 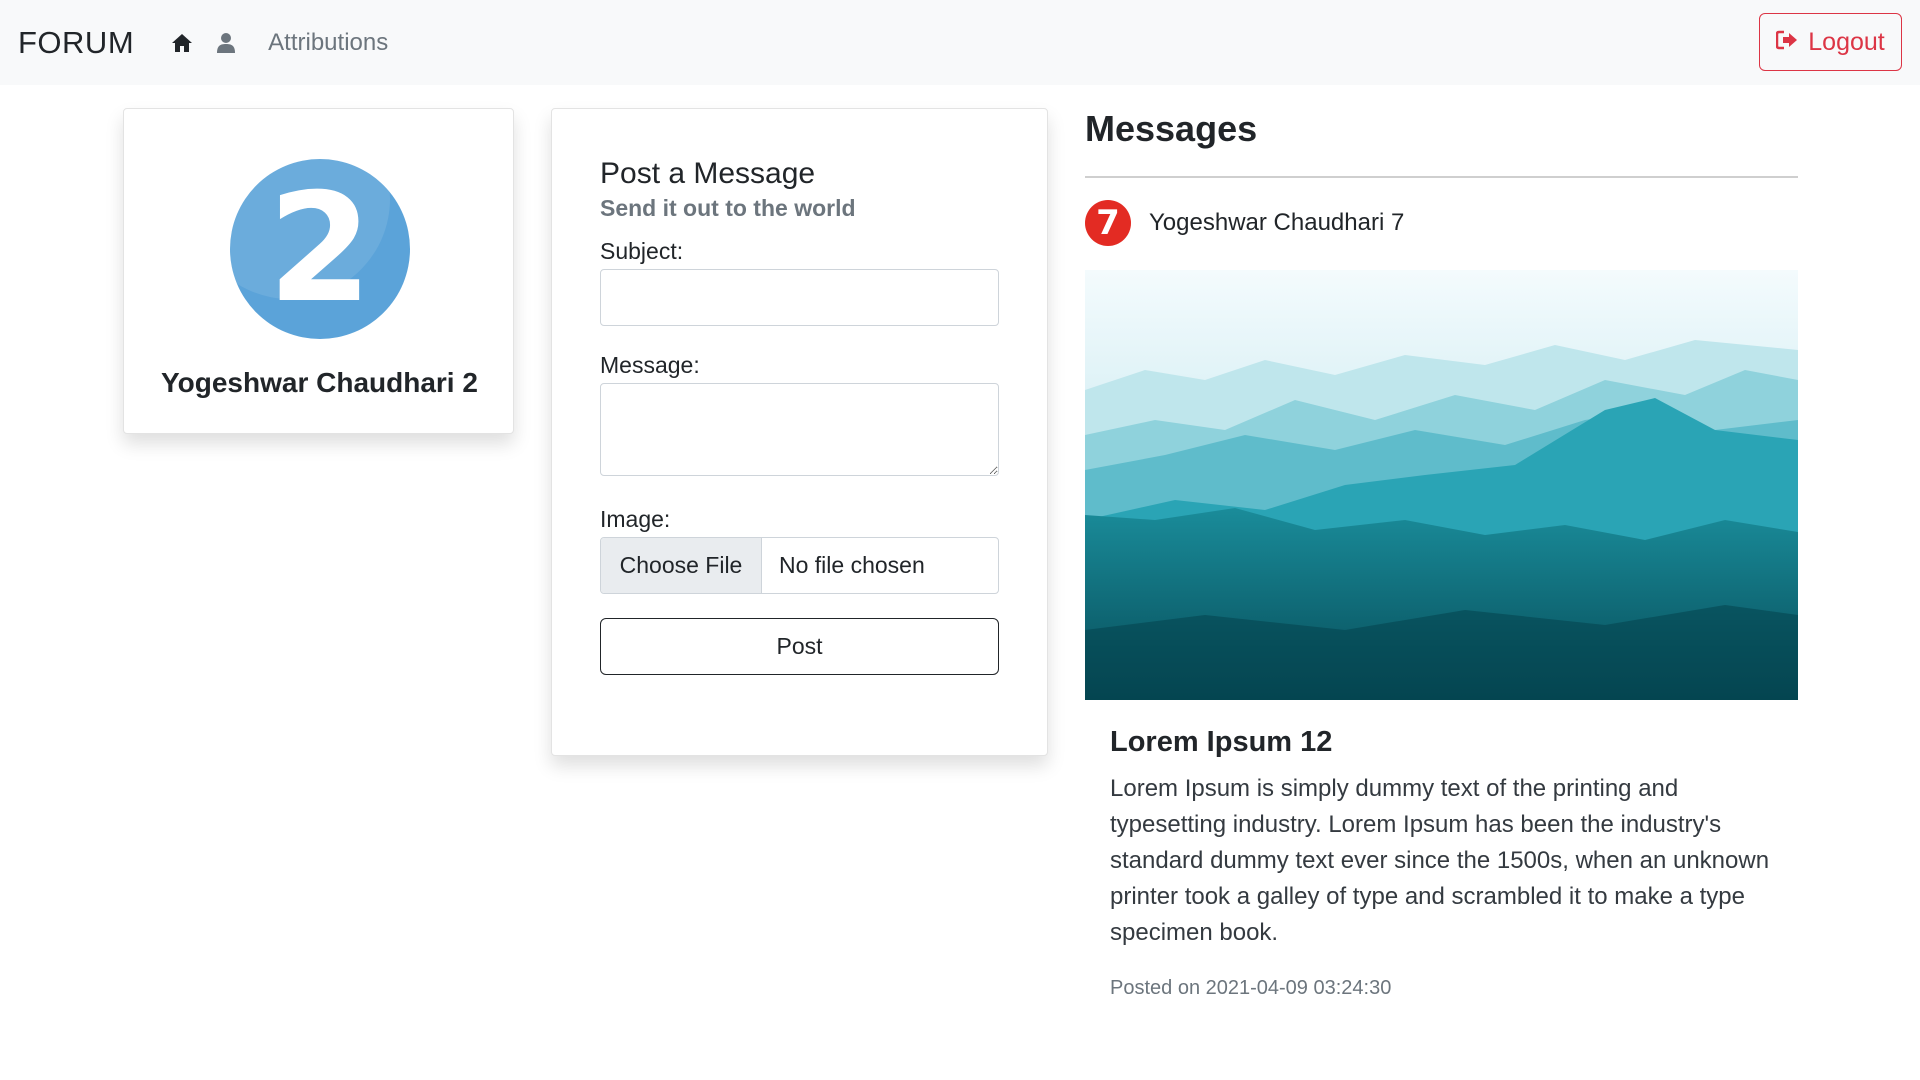 What do you see at coordinates (1221, 742) in the screenshot?
I see `message-title: Lorem Ipsum 12` at bounding box center [1221, 742].